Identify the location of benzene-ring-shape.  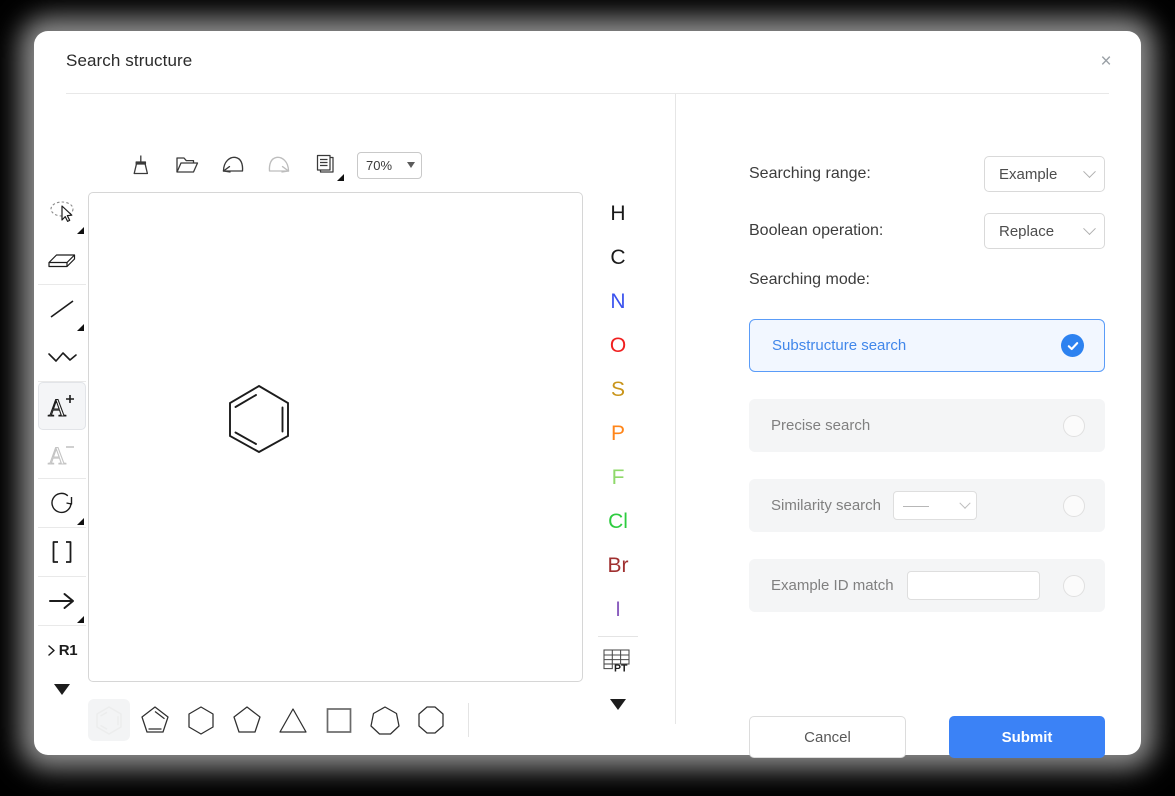
(109, 720).